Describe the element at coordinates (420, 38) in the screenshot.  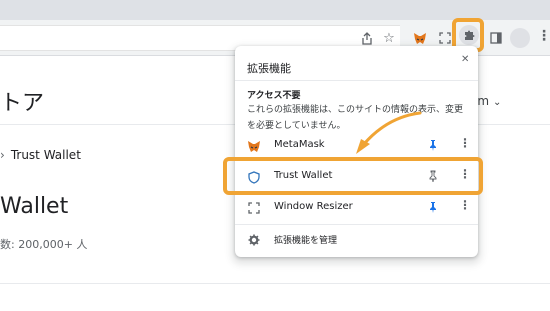
I see `metamask-toolbar-icon` at that location.